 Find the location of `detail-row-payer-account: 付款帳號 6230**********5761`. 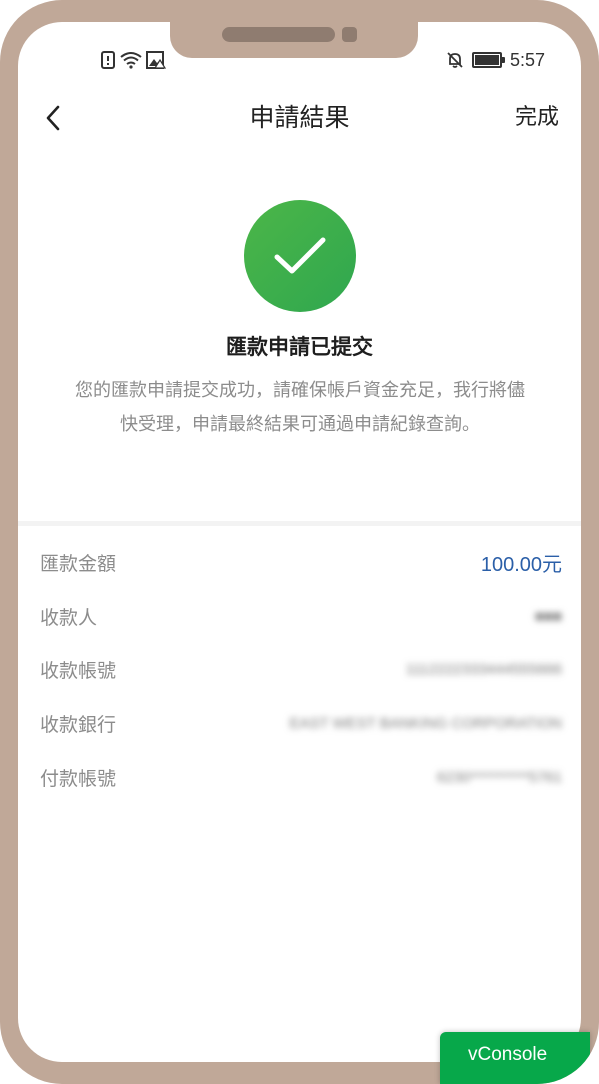

detail-row-payer-account: 付款帳號 6230**********5761 is located at coordinates (301, 777).